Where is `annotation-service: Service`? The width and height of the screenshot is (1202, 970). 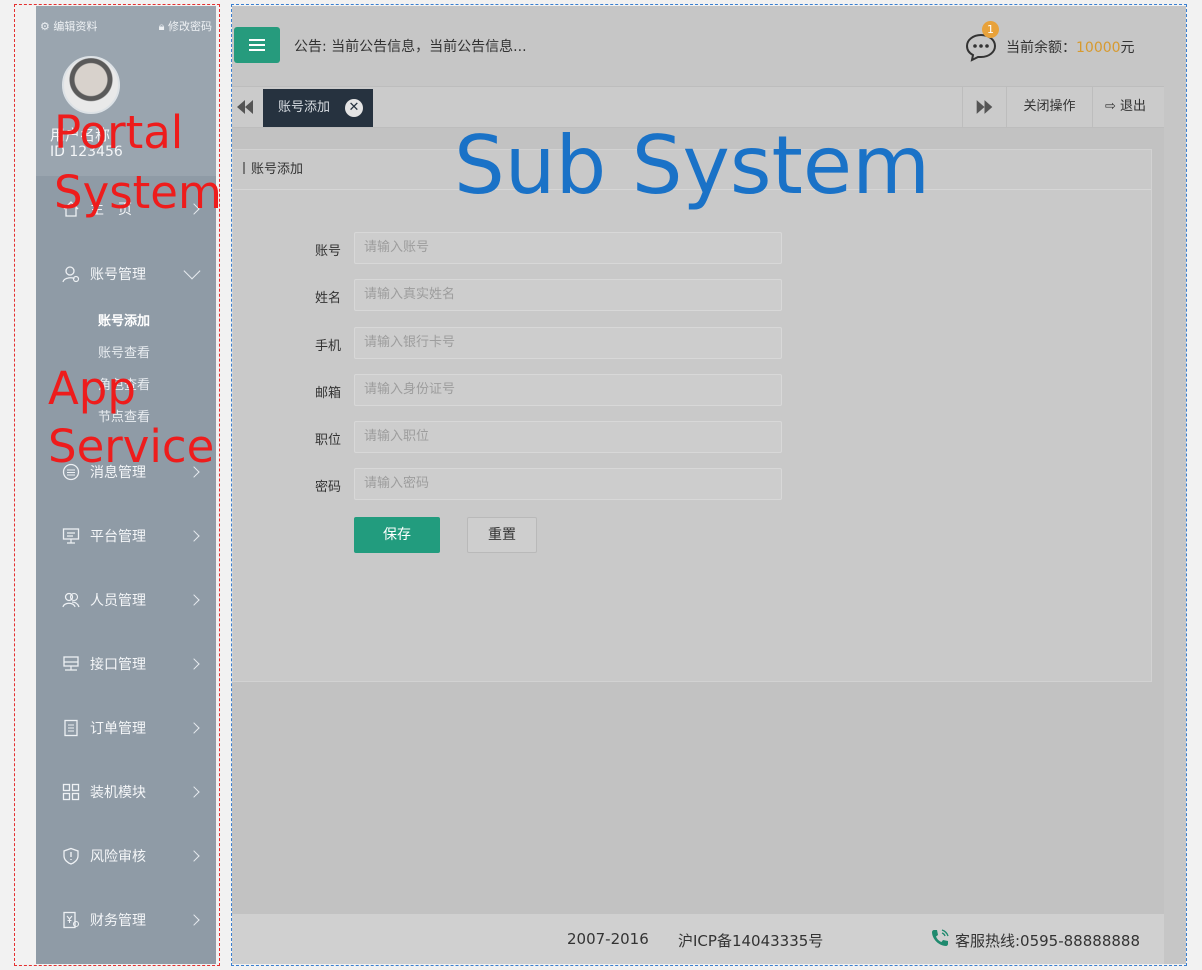 annotation-service: Service is located at coordinates (131, 446).